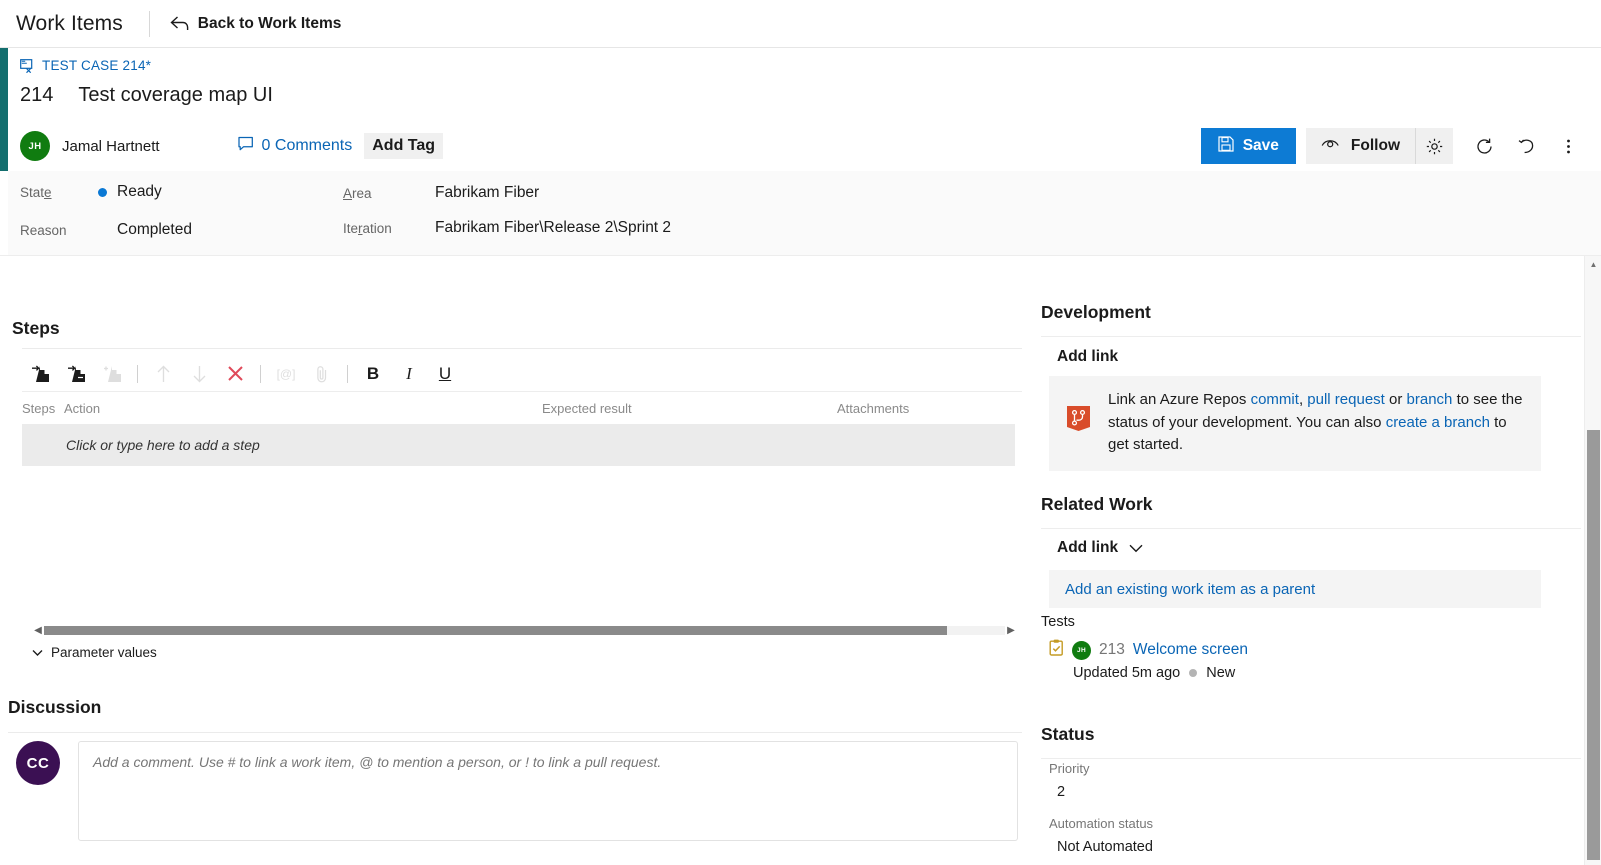 This screenshot has height=865, width=1601. I want to click on current-user-avatar: CC, so click(38, 763).